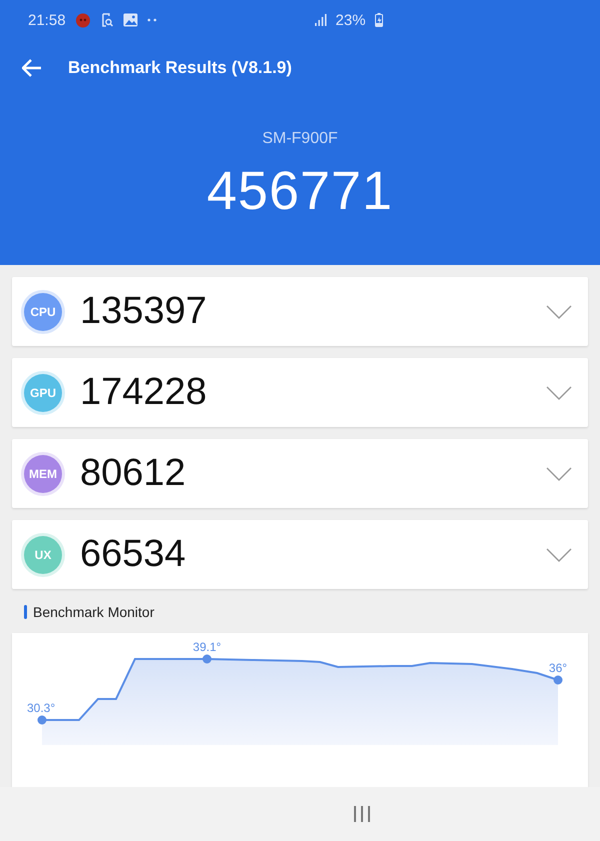 Image resolution: width=600 pixels, height=841 pixels. Describe the element at coordinates (130, 20) in the screenshot. I see `image-icon` at that location.